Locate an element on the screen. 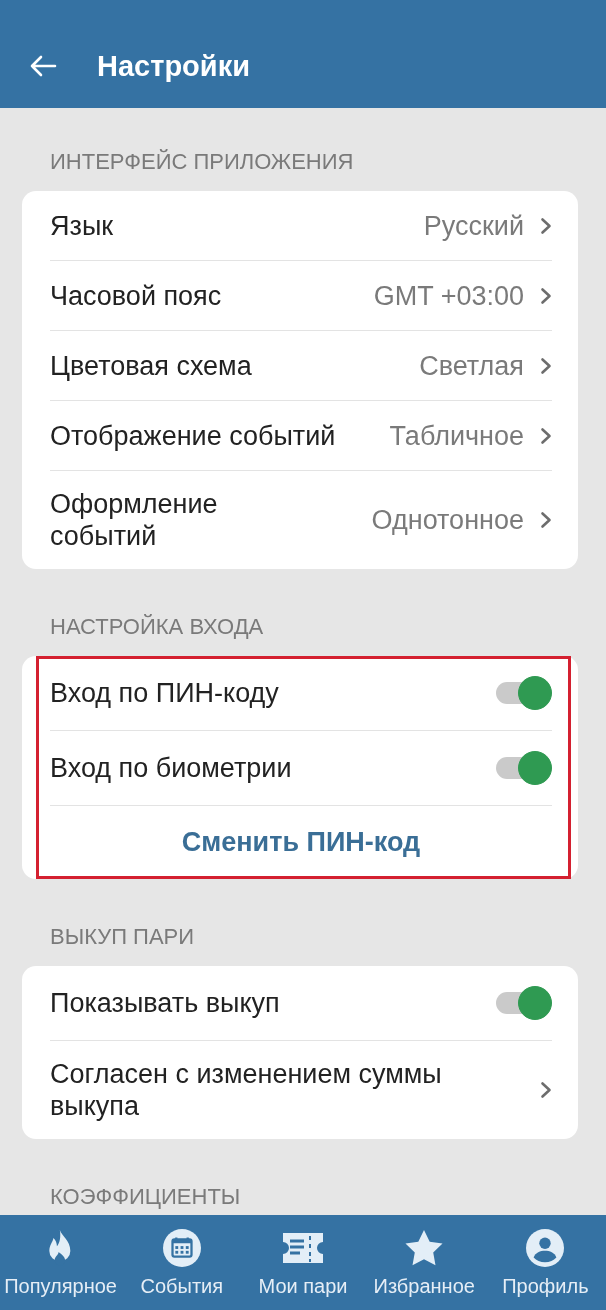 The image size is (606, 1310). setting-label: Цветовая схема is located at coordinates (151, 365).